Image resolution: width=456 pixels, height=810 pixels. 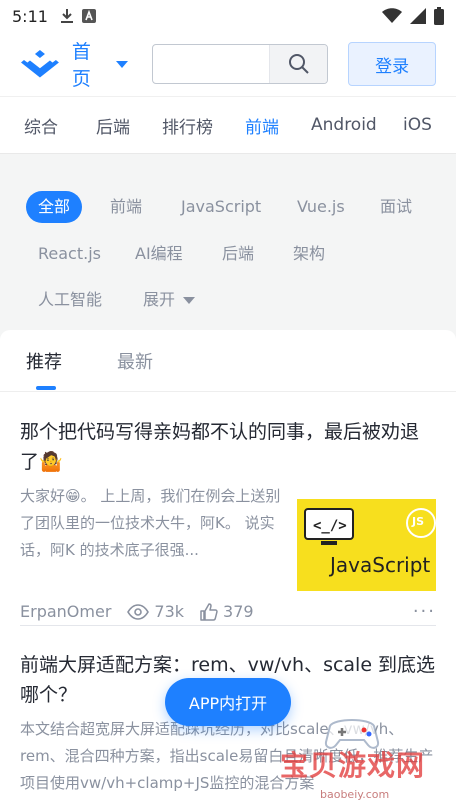 What do you see at coordinates (228, 16) in the screenshot?
I see `status-bar: 5:11` at bounding box center [228, 16].